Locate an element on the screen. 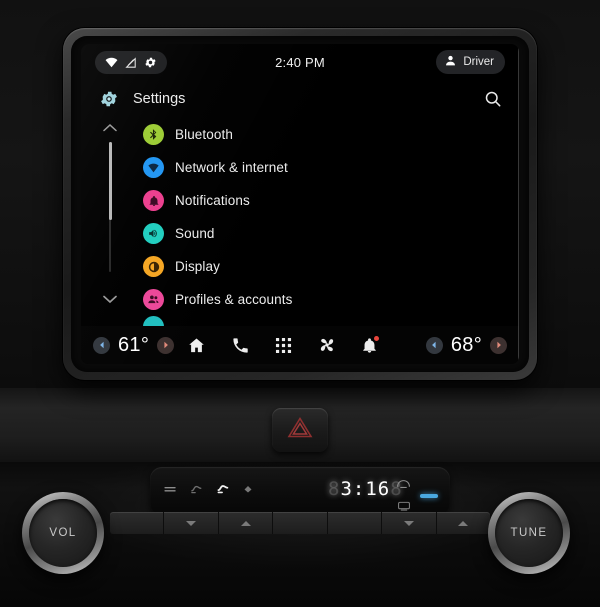 This screenshot has width=600, height=607. list-item-label: Notifications is located at coordinates (212, 200).